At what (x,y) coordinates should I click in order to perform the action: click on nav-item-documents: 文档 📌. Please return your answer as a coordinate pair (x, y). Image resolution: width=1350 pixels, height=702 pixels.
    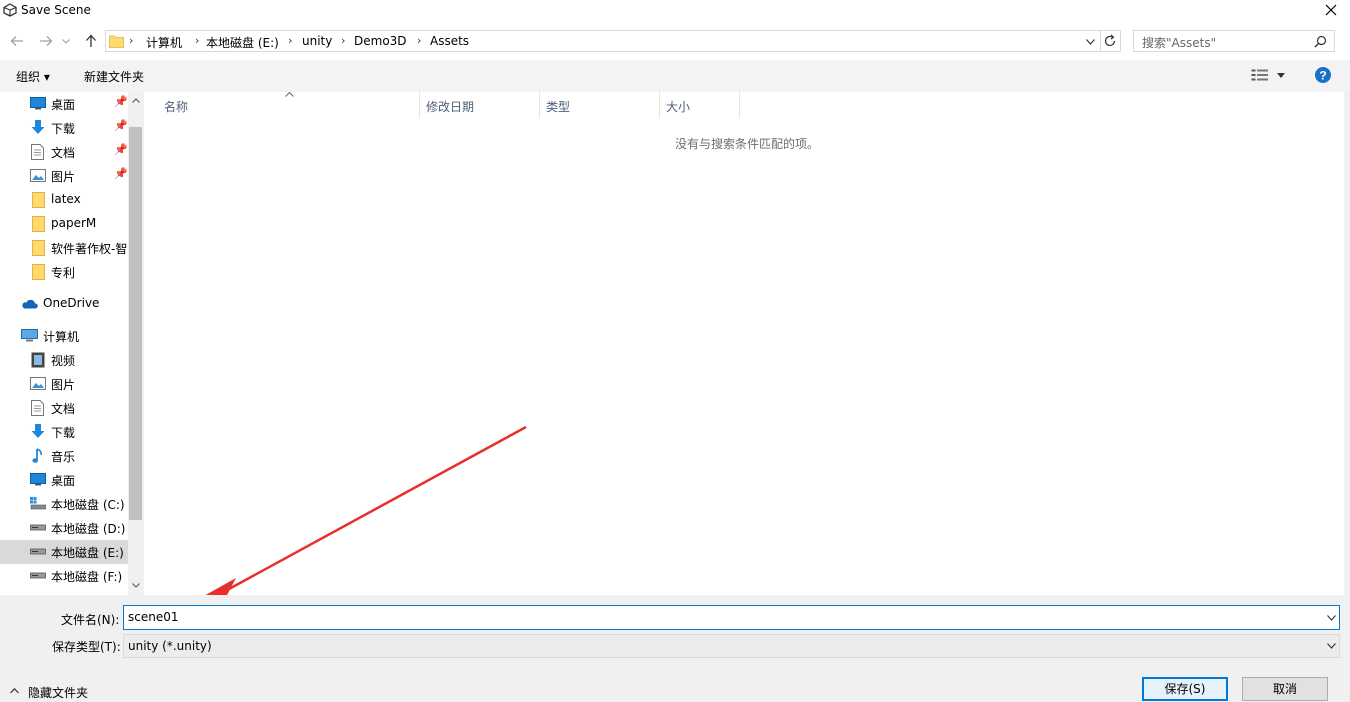
    Looking at the image, I should click on (64, 152).